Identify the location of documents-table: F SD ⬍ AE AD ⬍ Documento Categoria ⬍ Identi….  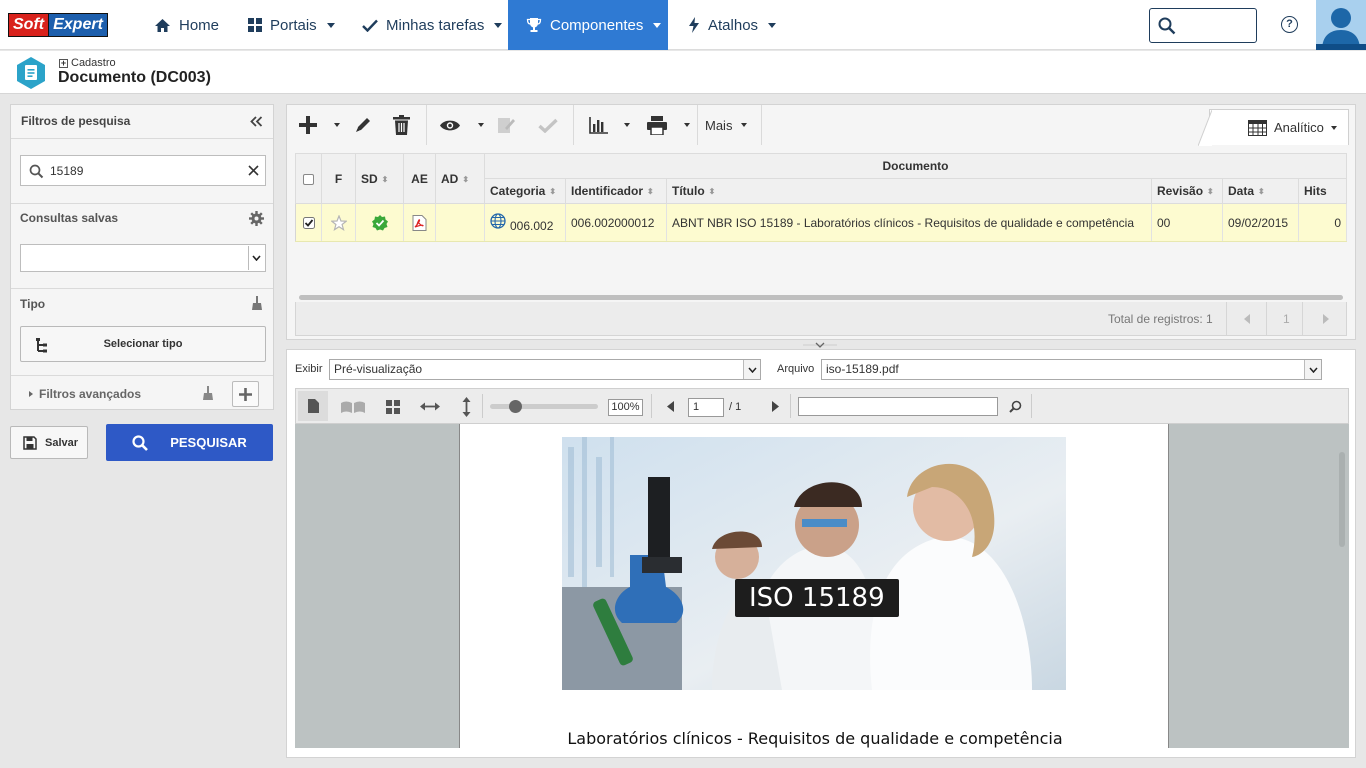
(821, 197).